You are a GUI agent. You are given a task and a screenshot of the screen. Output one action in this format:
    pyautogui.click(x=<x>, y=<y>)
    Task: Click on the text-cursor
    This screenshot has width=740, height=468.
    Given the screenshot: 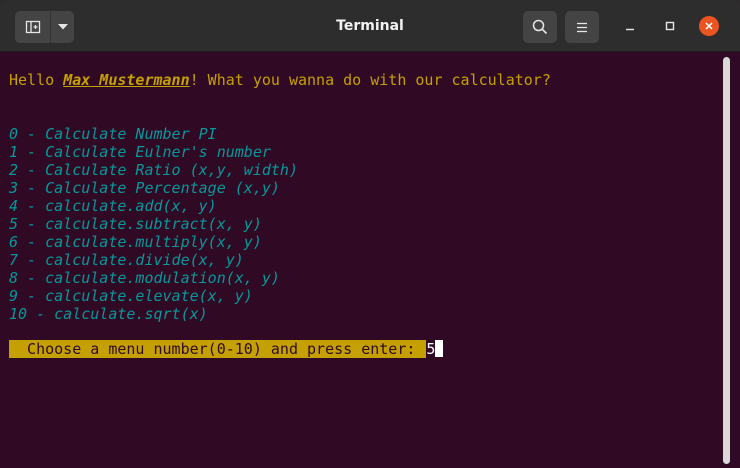 What is the action you would take?
    pyautogui.click(x=439, y=348)
    